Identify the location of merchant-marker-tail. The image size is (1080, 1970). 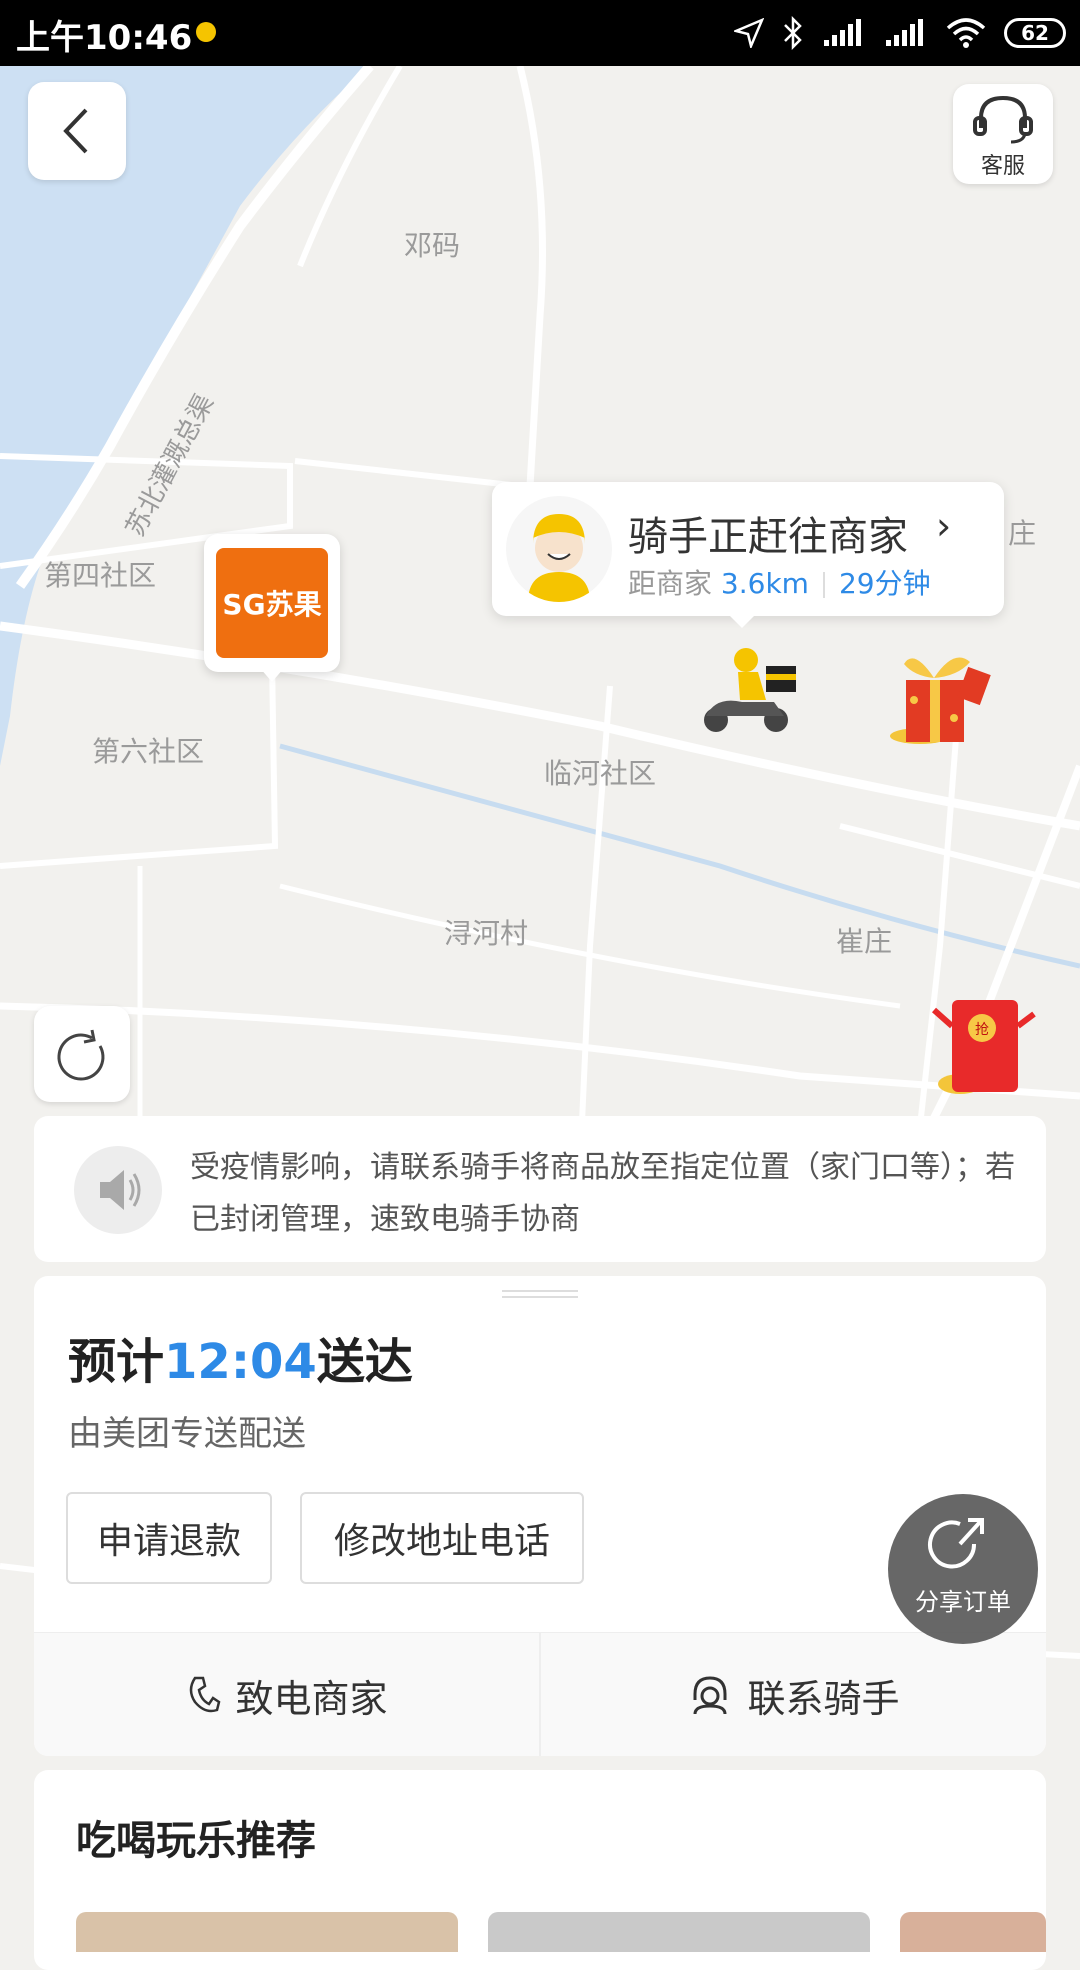
(272, 675).